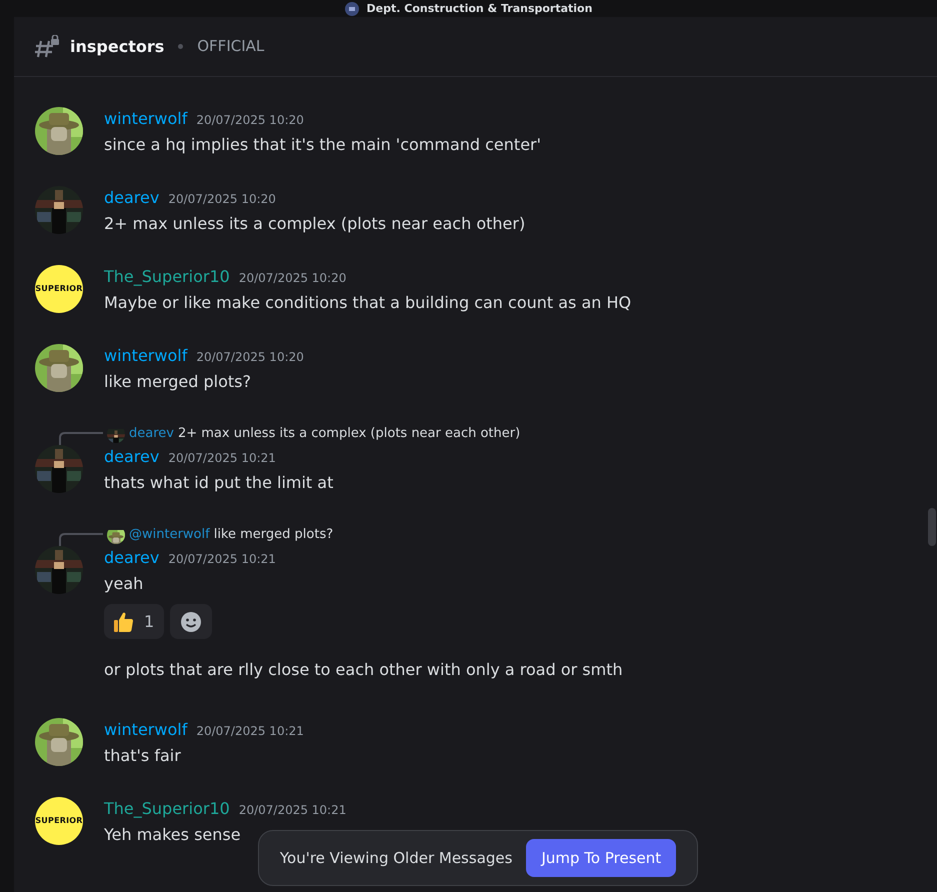 This screenshot has height=892, width=937. I want to click on channel-name: inspectors, so click(117, 47).